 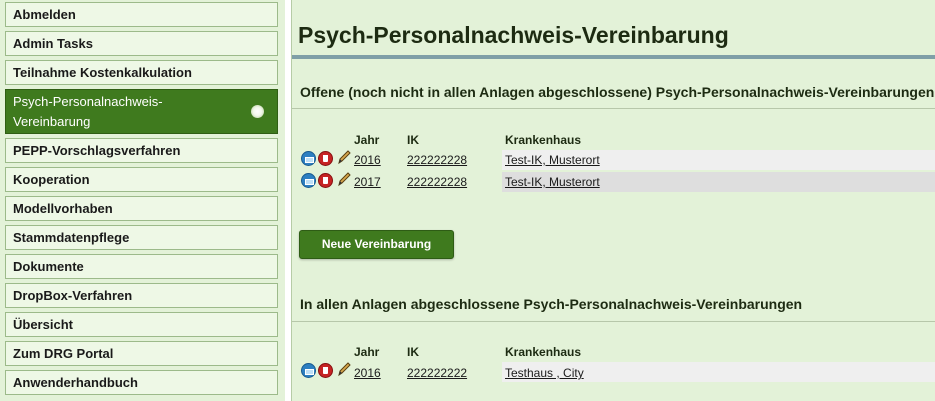 What do you see at coordinates (141, 179) in the screenshot?
I see `nav-item-kooperation: Kooperation` at bounding box center [141, 179].